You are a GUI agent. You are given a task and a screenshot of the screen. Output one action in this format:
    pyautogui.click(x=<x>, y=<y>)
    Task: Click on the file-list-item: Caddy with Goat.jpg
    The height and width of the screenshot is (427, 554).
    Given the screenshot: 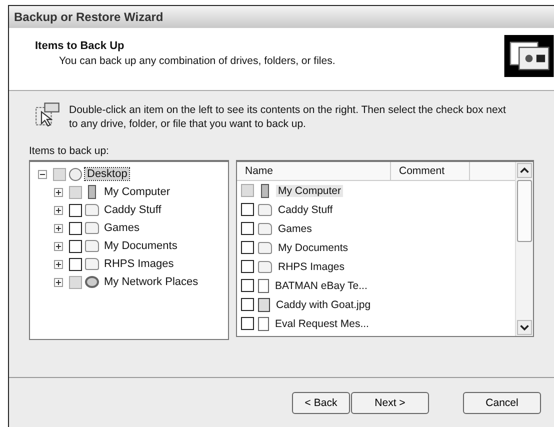 What is the action you would take?
    pyautogui.click(x=323, y=304)
    